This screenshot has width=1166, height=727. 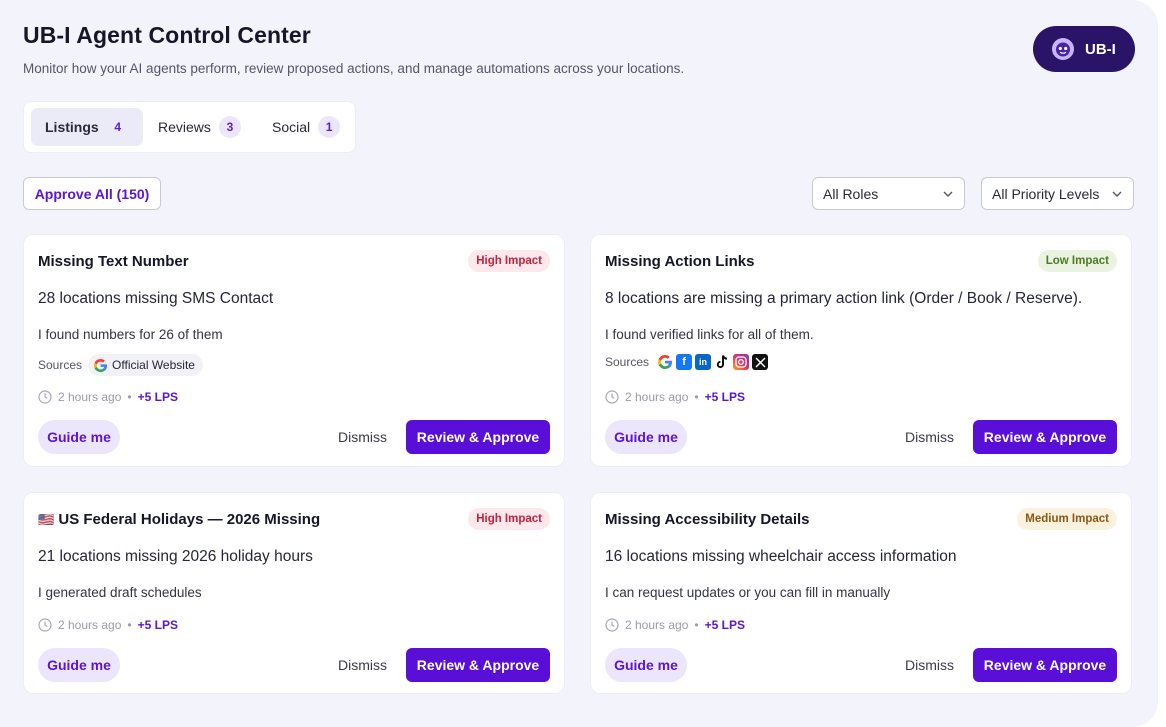 What do you see at coordinates (709, 334) in the screenshot?
I see `card-description: I found verified links for all of them.` at bounding box center [709, 334].